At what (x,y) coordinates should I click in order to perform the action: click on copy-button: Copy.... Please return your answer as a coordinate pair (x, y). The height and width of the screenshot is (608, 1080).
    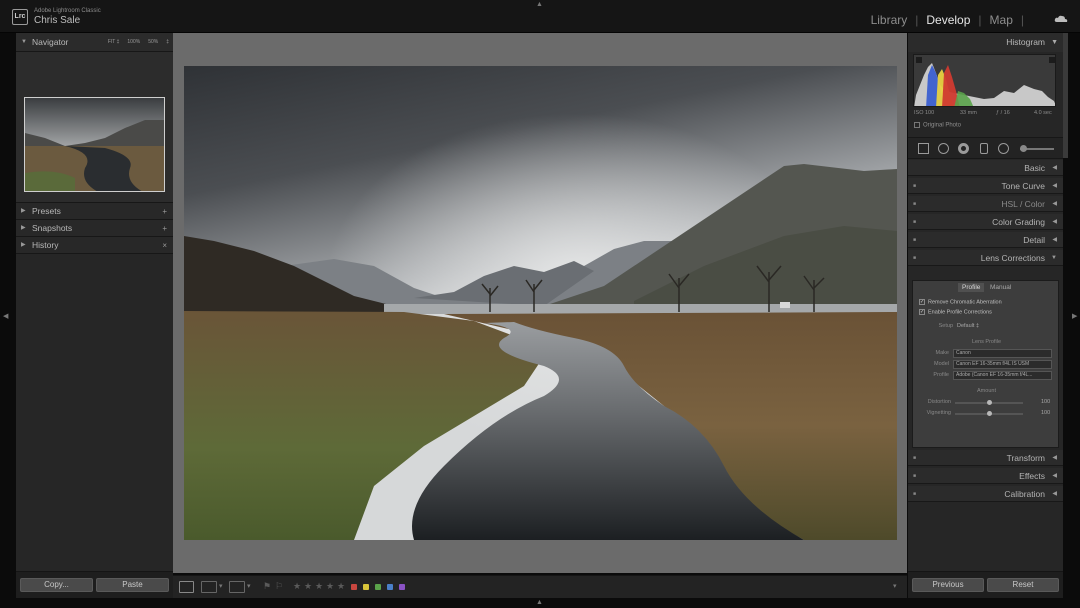
    Looking at the image, I should click on (56, 585).